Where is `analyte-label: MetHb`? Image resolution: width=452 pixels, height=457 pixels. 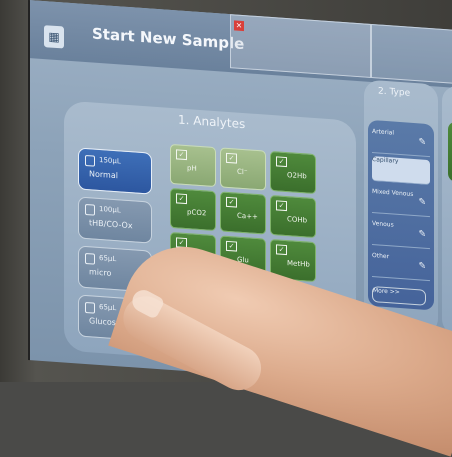
analyte-label: MetHb is located at coordinates (298, 264).